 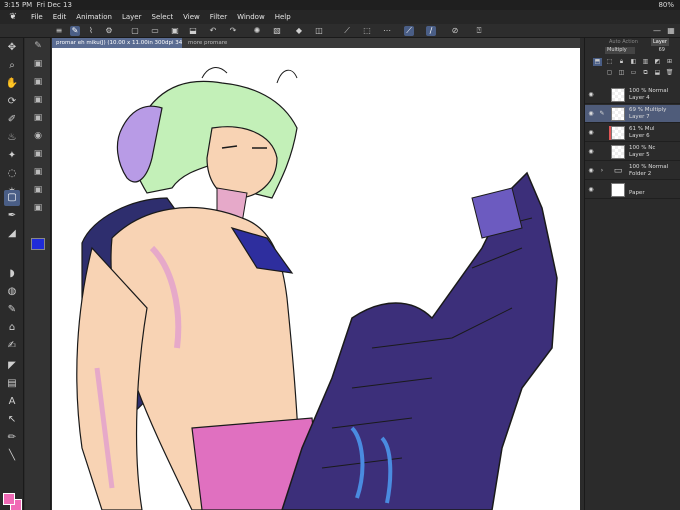 I want to click on layer-blend-info: 100 % Normal, so click(x=649, y=167).